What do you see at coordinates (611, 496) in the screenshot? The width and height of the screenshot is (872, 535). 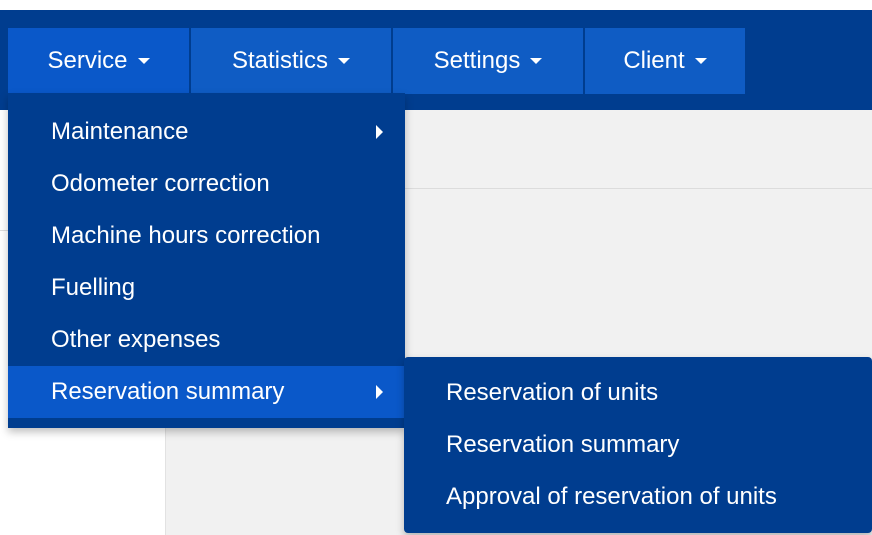 I see `submenu-item-label: Approval of reservation of units` at bounding box center [611, 496].